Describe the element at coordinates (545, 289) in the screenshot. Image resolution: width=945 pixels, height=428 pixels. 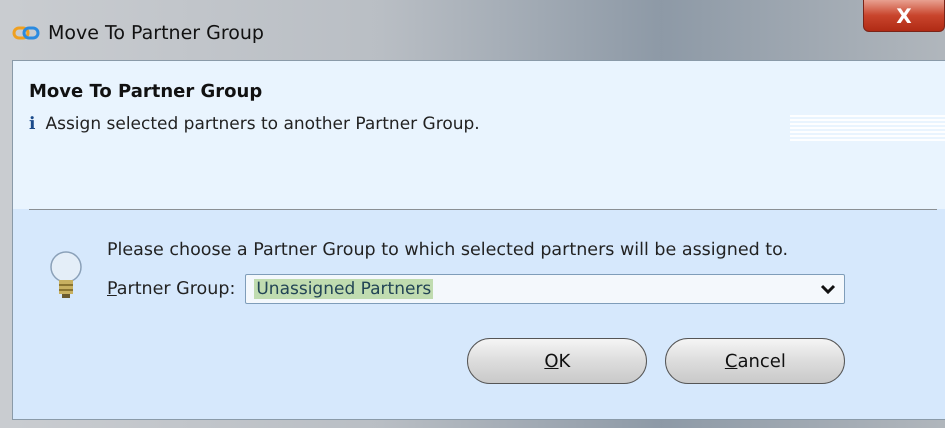
I see `partner-group-dropdown: Unassigned Partners` at that location.